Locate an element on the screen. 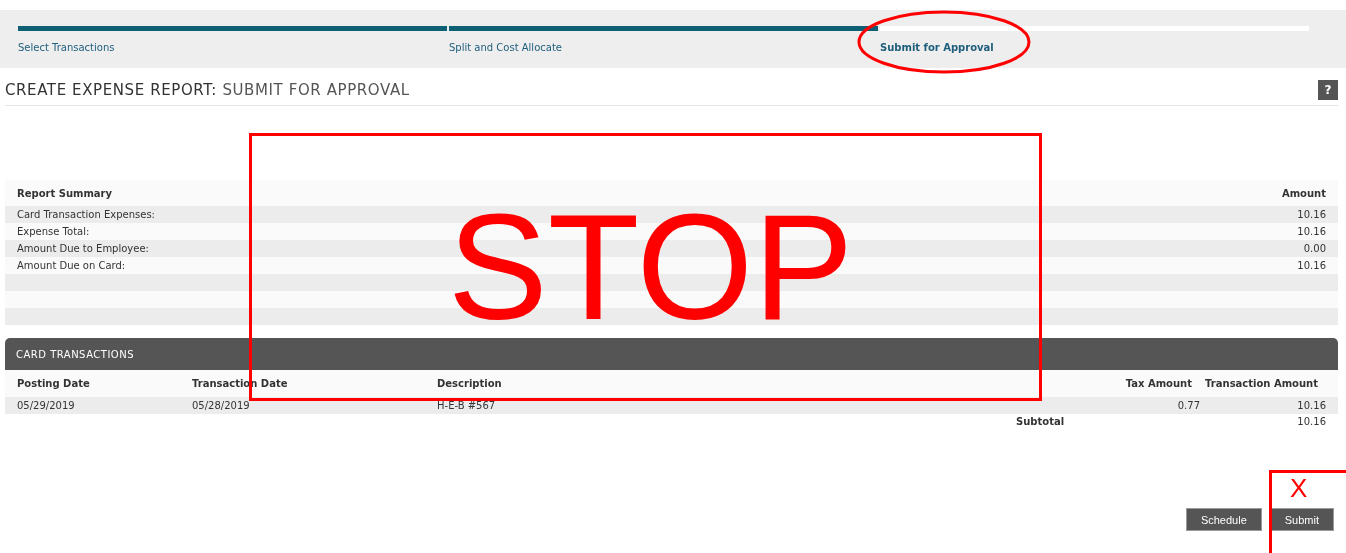 The image size is (1346, 553). subtotal-label: Subtotal is located at coordinates (1041, 421).